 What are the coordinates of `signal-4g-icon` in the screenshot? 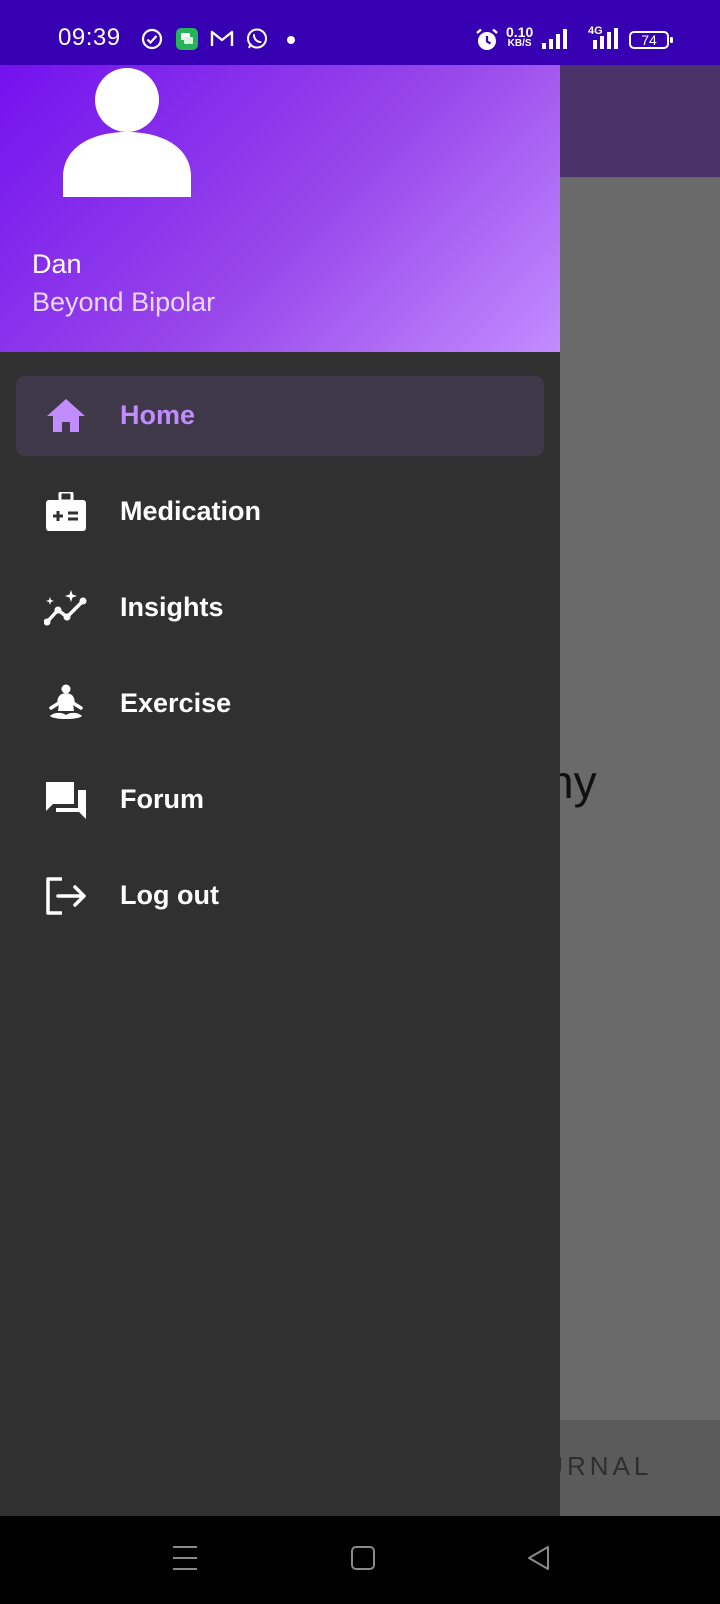 It's located at (605, 38).